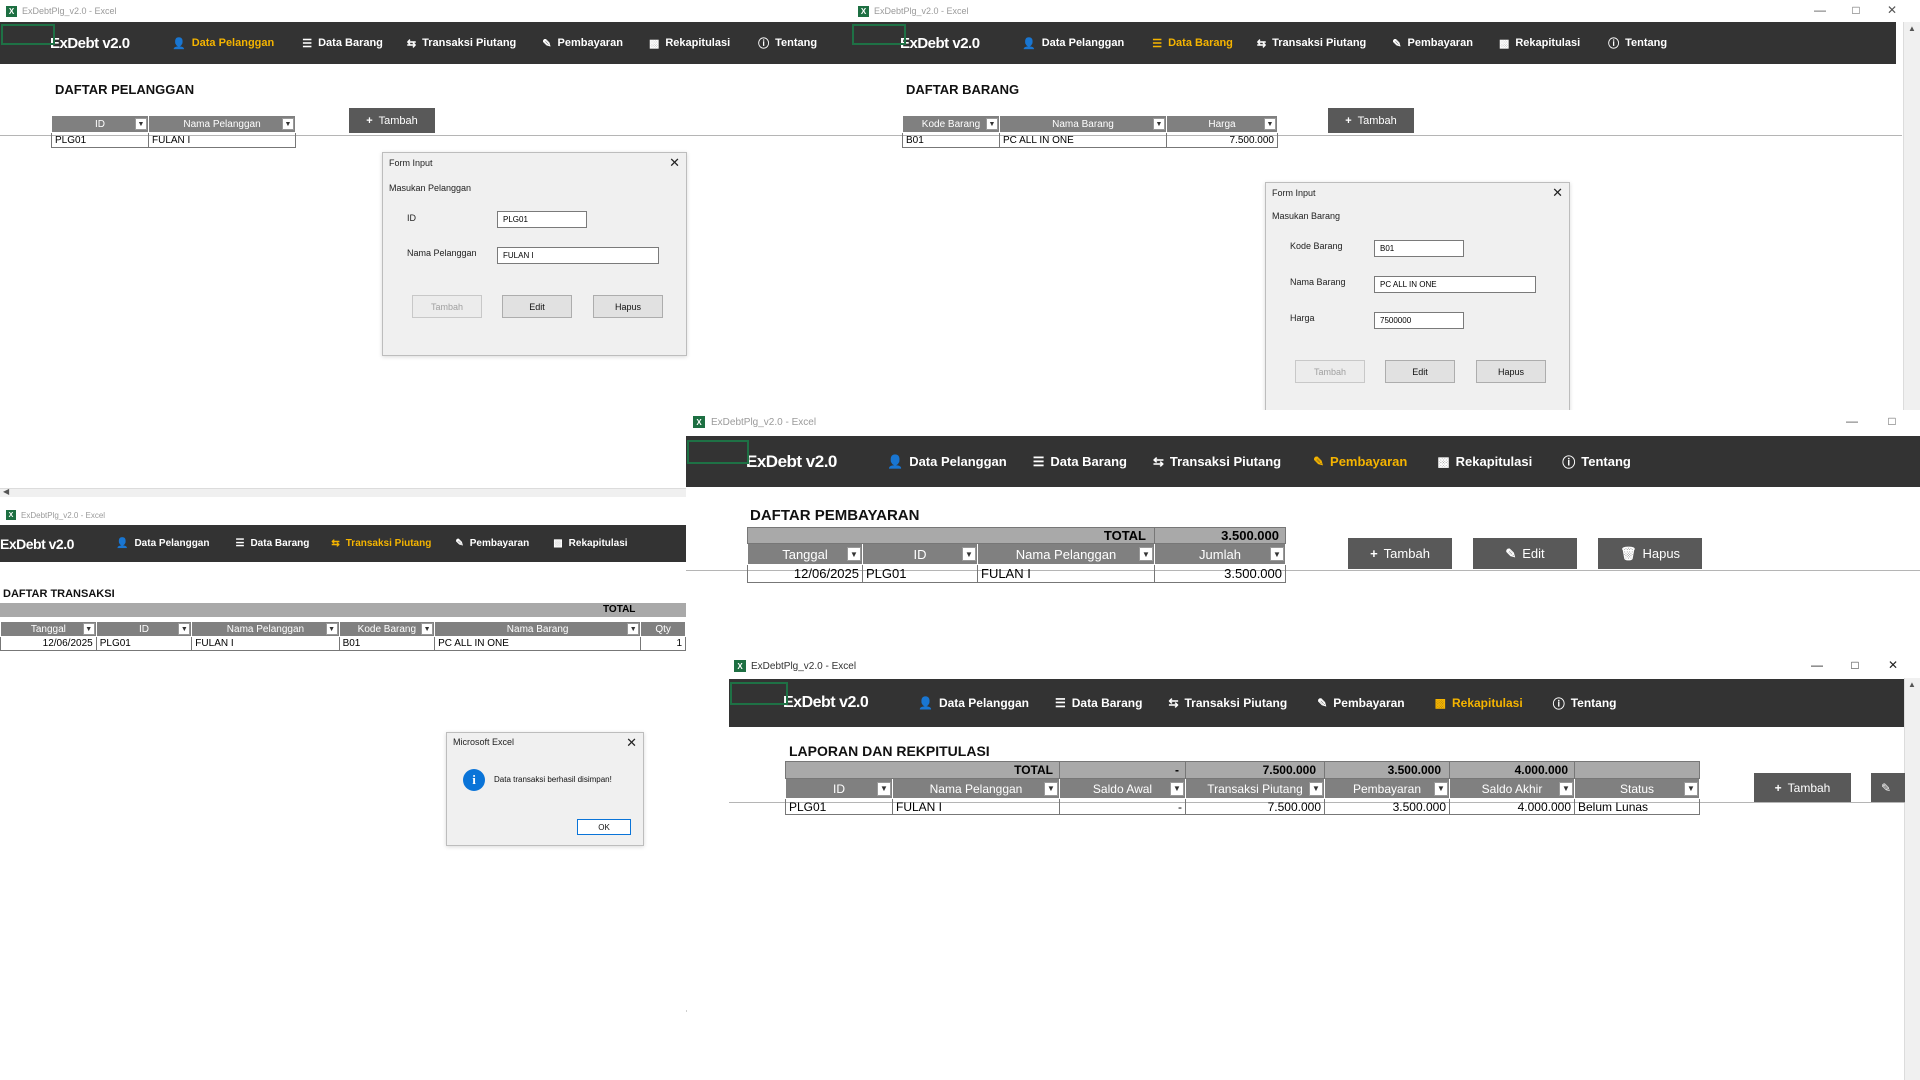  What do you see at coordinates (1122, 806) in the screenshot?
I see `cell-saldo-awal: -` at bounding box center [1122, 806].